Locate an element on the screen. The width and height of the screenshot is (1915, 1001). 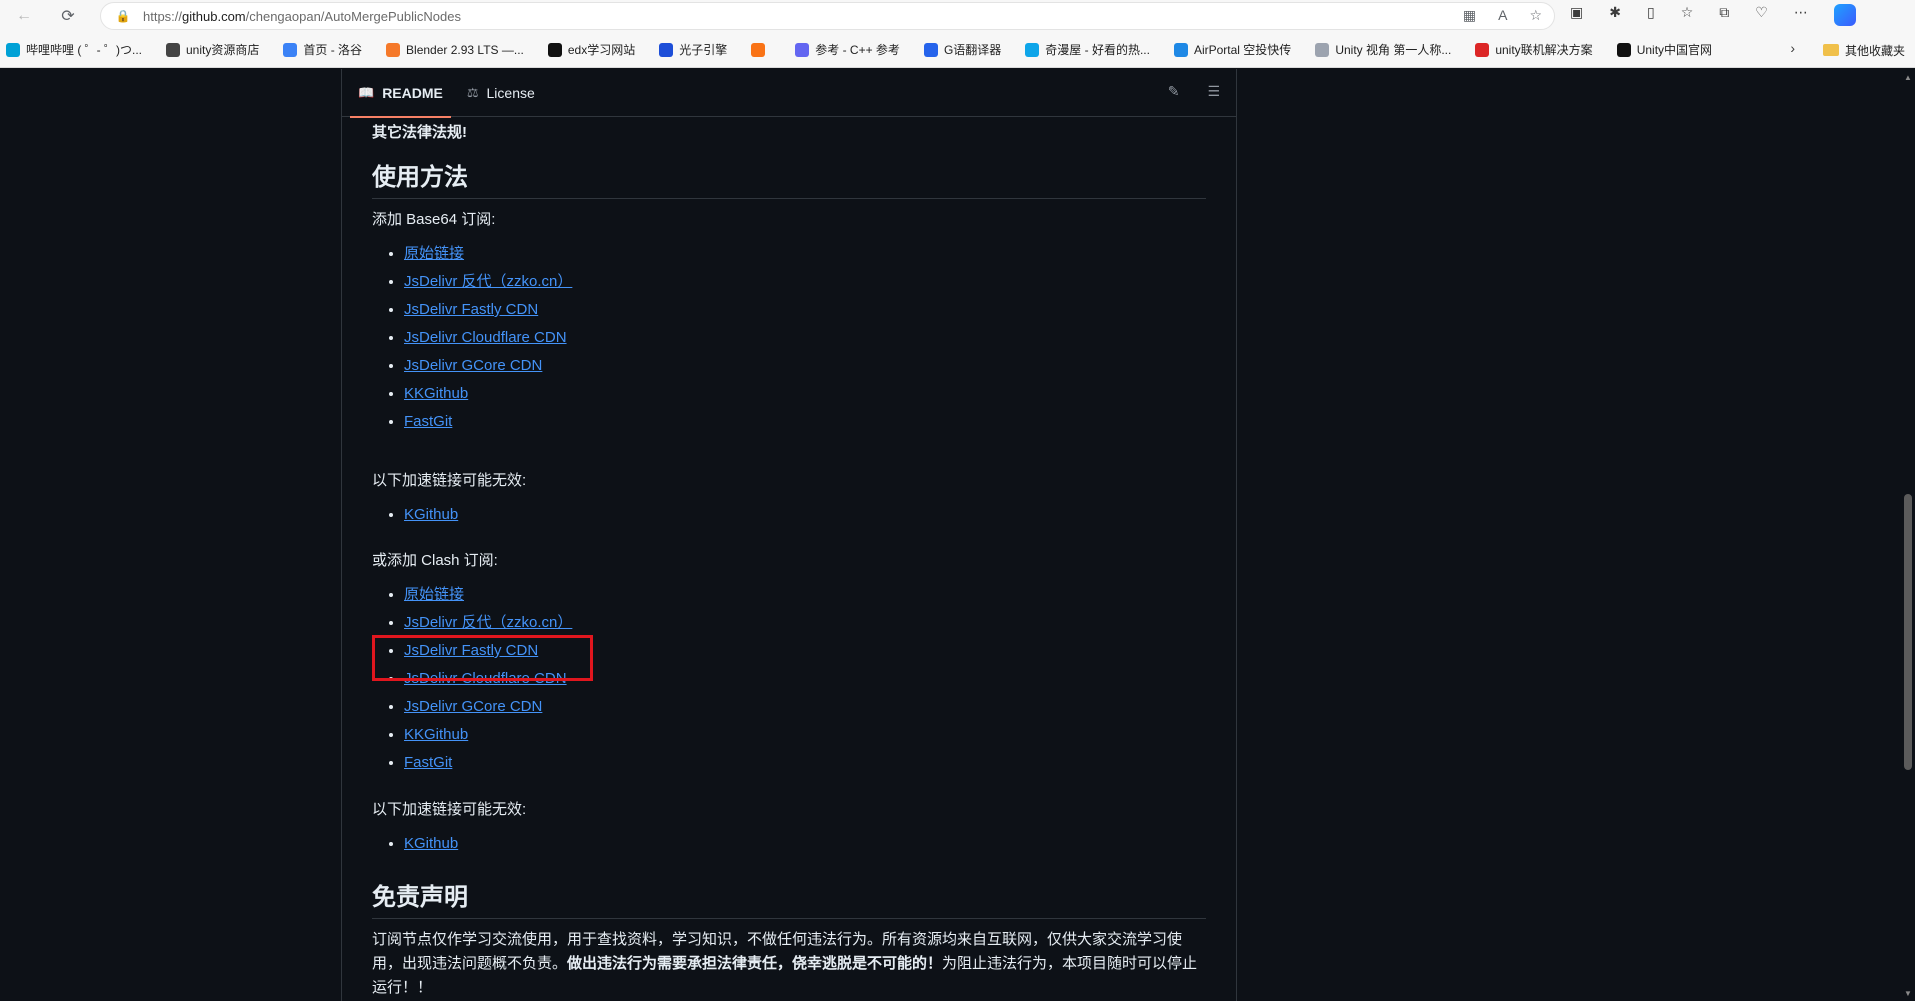
bookmark-item: G语翻译器 is located at coordinates (962, 49).